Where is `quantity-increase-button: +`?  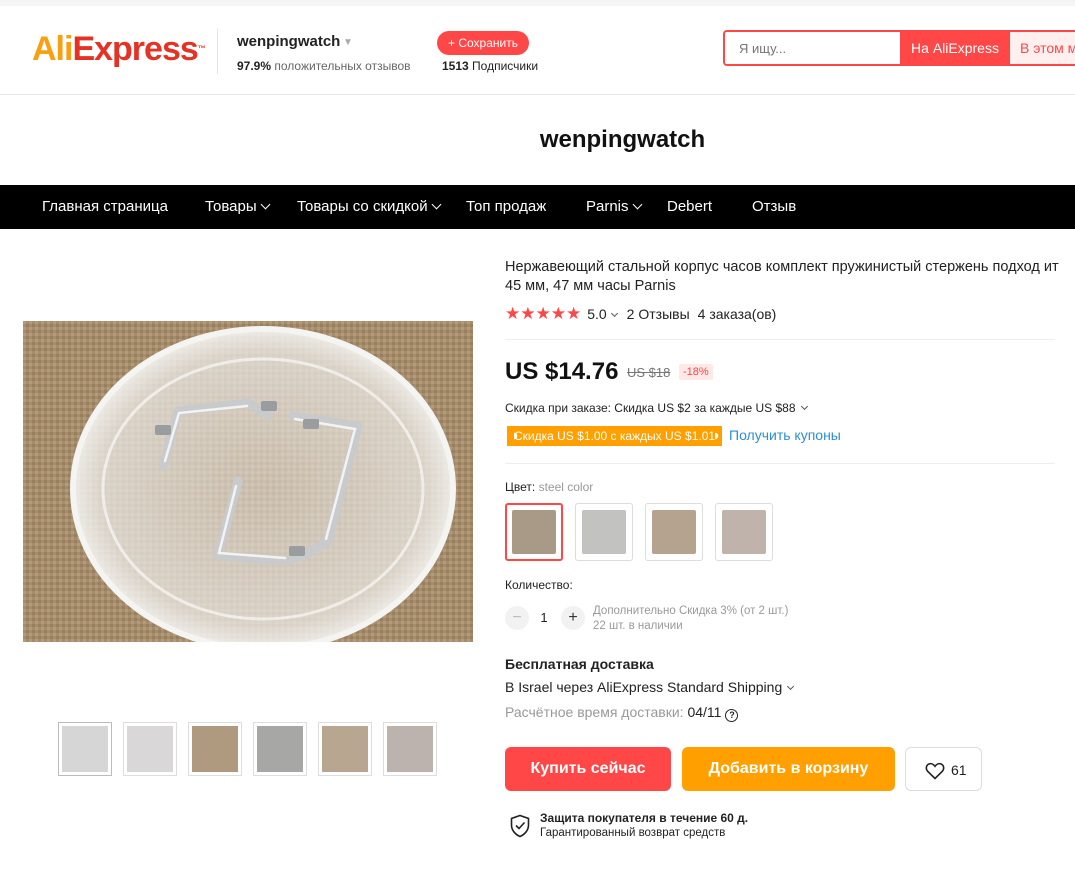
quantity-increase-button: + is located at coordinates (573, 618).